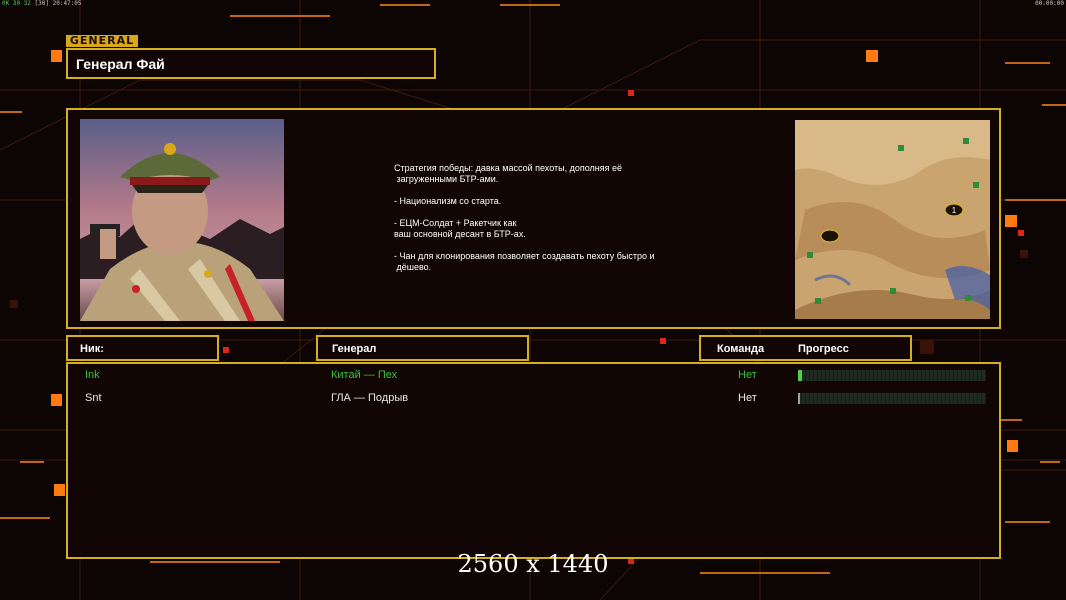 The image size is (1066, 600). Describe the element at coordinates (364, 375) in the screenshot. I see `player-general: Китай — Пех` at that location.